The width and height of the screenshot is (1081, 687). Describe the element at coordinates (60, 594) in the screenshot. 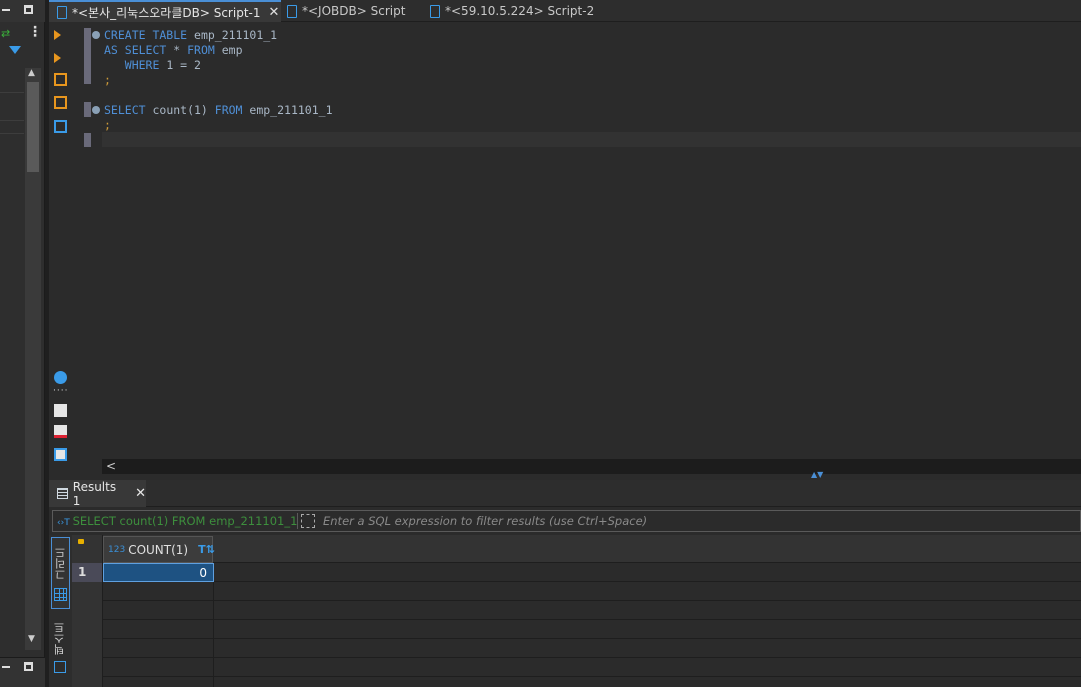

I see `table-icon` at that location.